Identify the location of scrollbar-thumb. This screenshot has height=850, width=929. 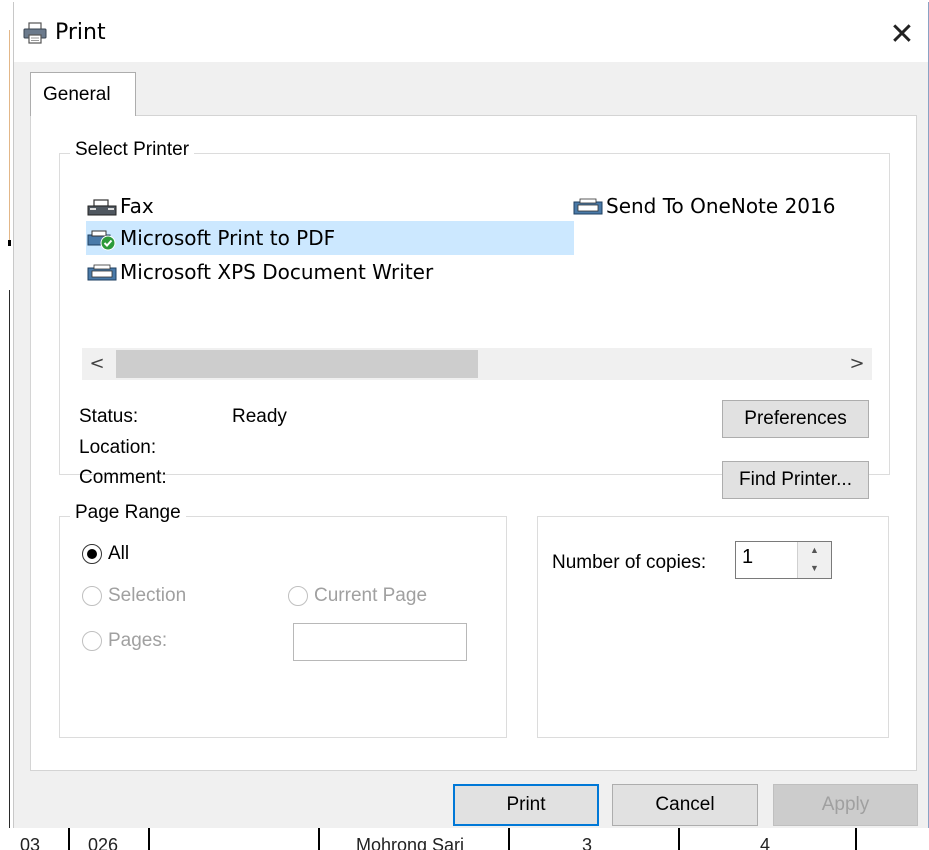
(297, 364).